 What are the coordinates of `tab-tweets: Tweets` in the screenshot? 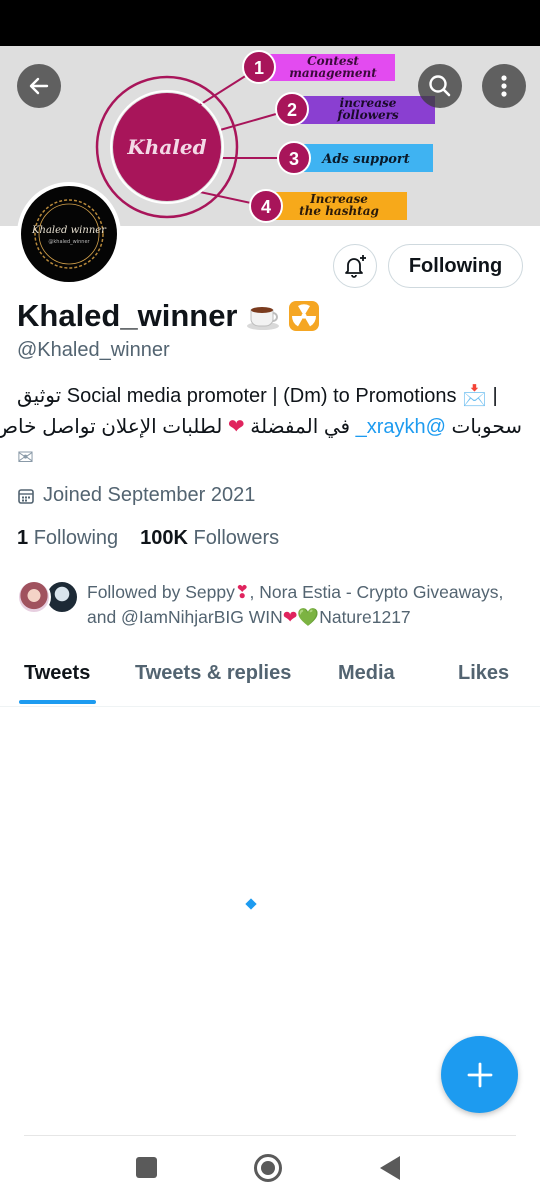 It's located at (57, 673).